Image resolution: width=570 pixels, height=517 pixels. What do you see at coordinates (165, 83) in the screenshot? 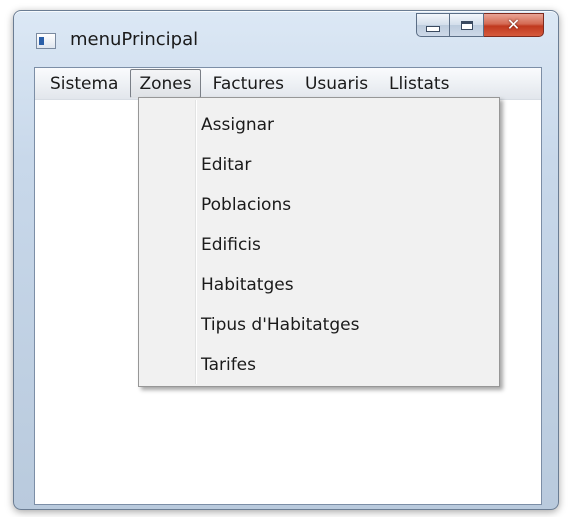
I see `menu-zones: Zones` at bounding box center [165, 83].